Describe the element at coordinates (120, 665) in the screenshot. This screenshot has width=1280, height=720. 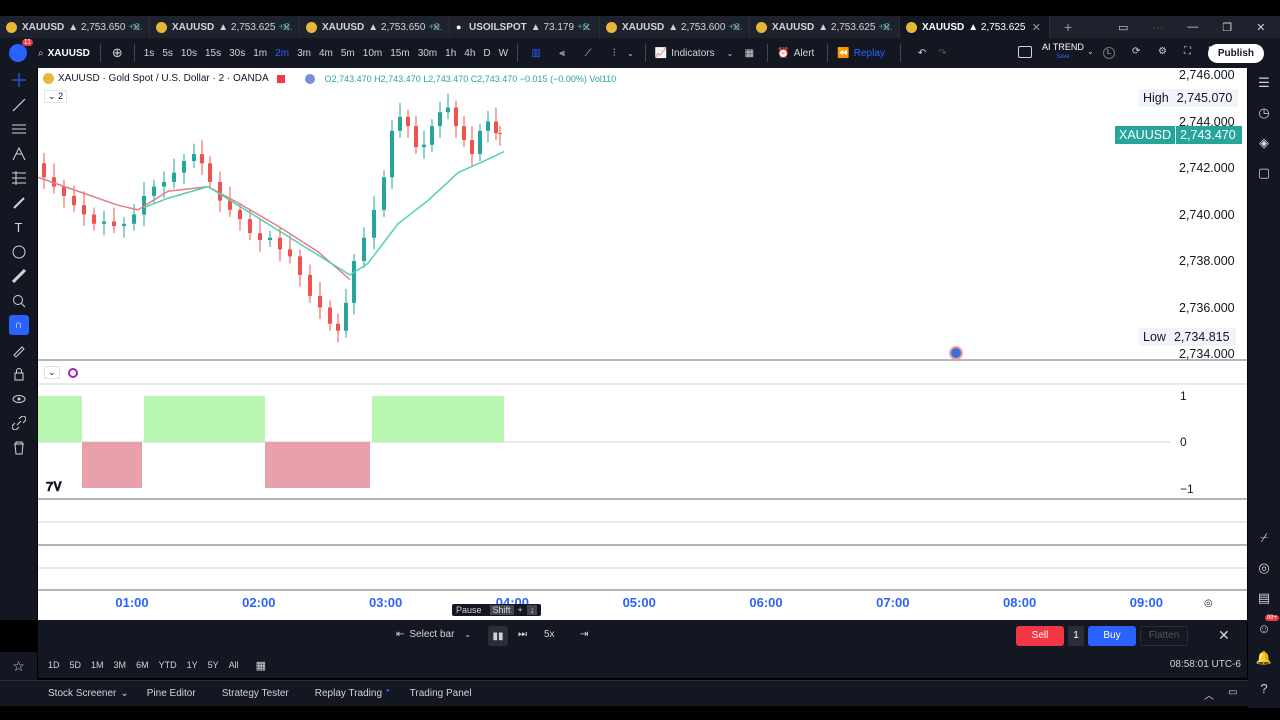
I see `range-3m: 3M` at that location.